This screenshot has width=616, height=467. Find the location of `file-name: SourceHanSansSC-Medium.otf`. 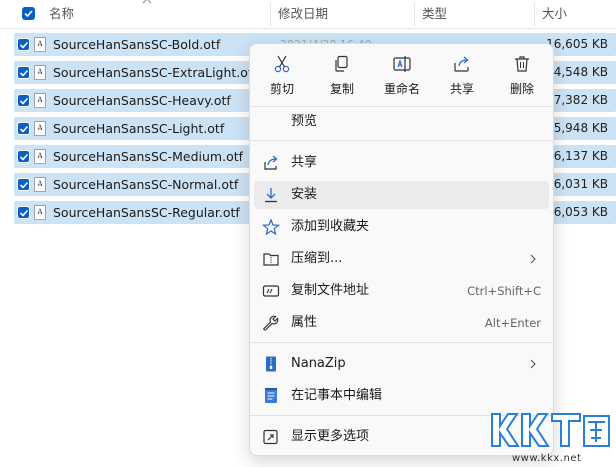

file-name: SourceHanSansSC-Medium.otf is located at coordinates (148, 156).